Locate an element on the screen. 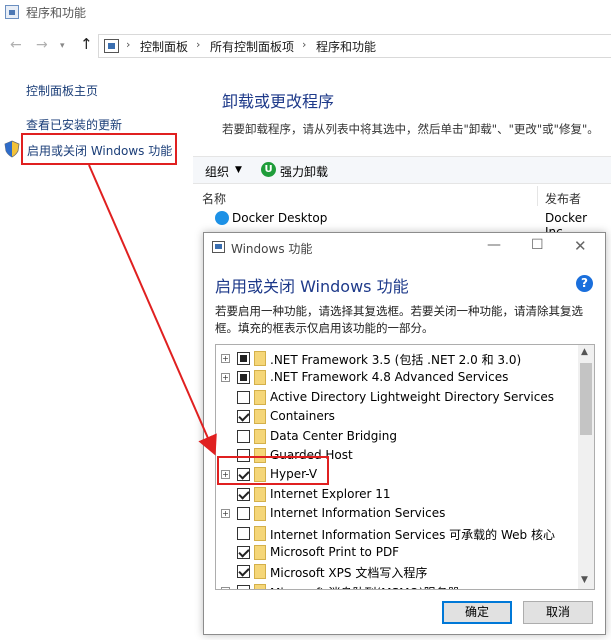  turn-windows-features-link: 启用或关闭 Windows 功能 is located at coordinates (99, 150).